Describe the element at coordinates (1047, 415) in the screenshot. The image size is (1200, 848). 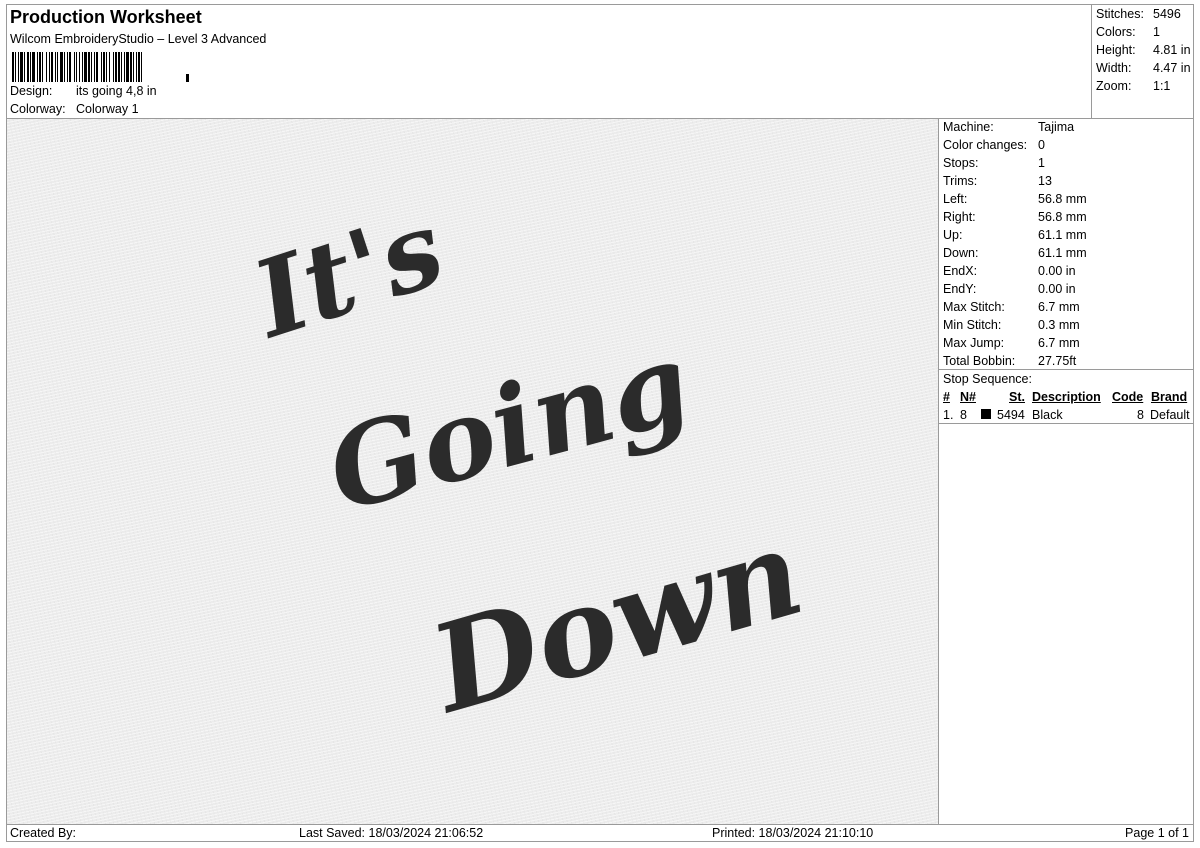
I see `row-description: Black` at that location.